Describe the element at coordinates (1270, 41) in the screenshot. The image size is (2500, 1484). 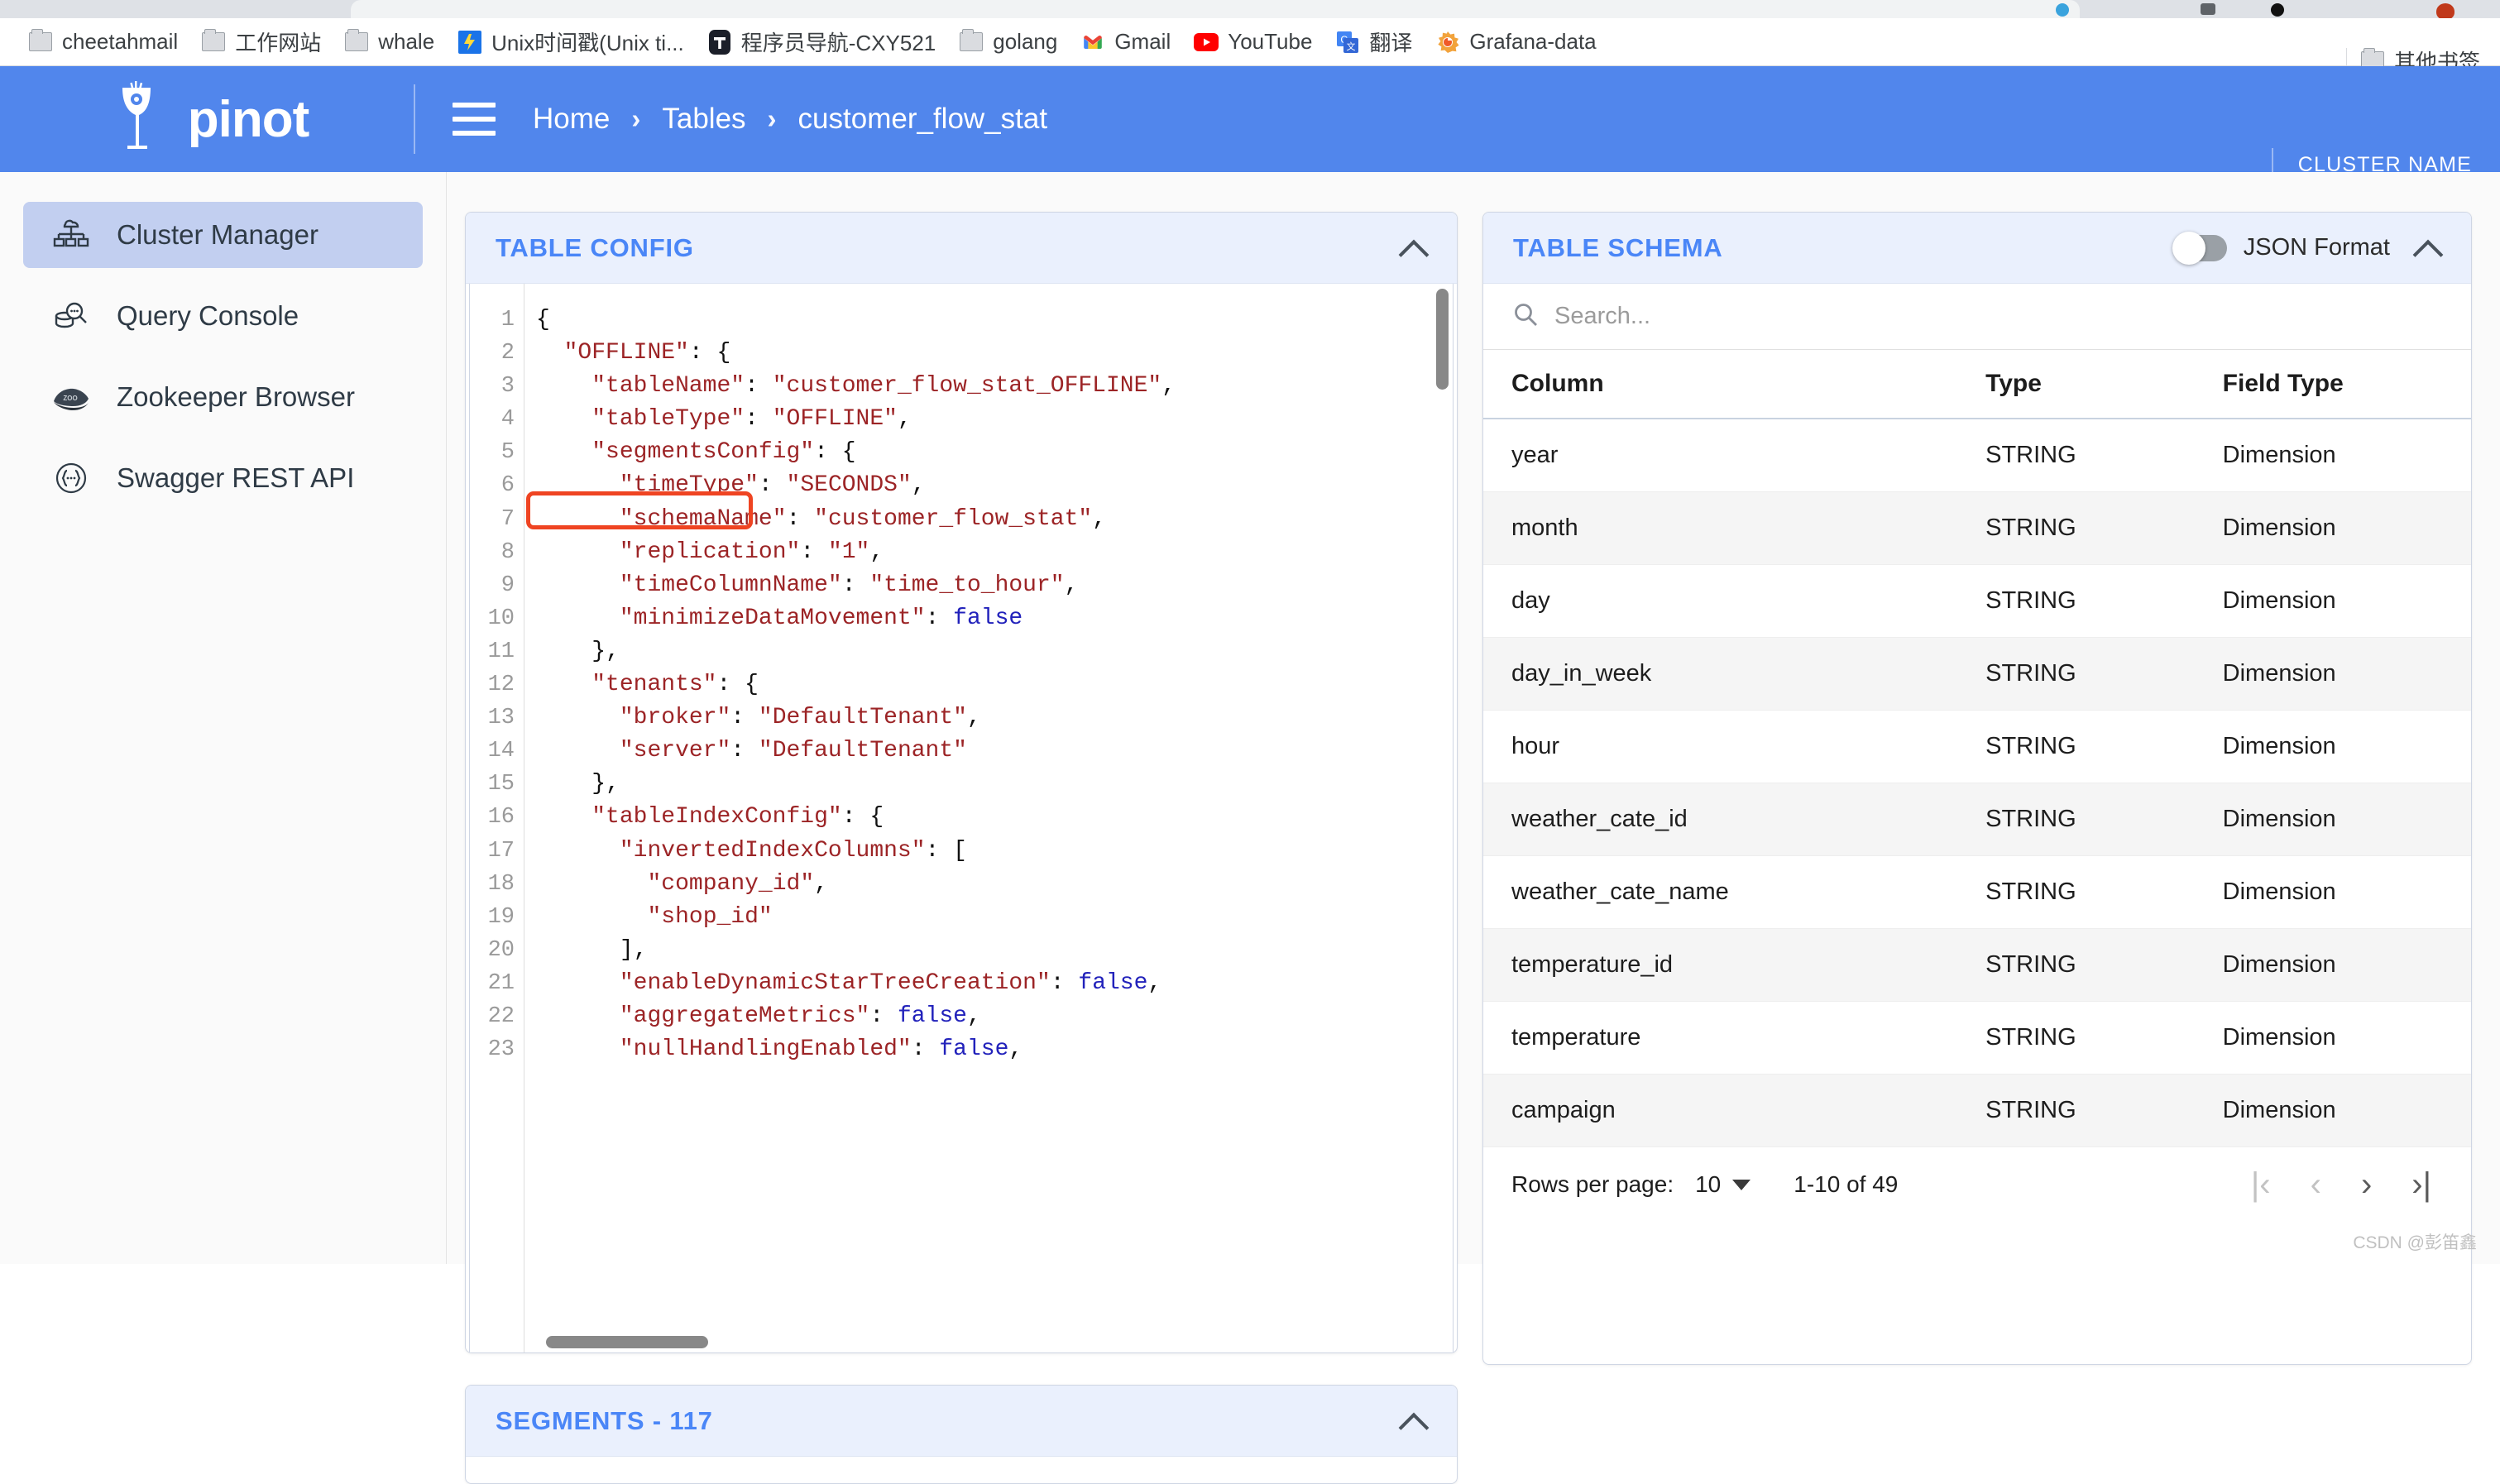
I see `bookmark-label: YouTube` at that location.